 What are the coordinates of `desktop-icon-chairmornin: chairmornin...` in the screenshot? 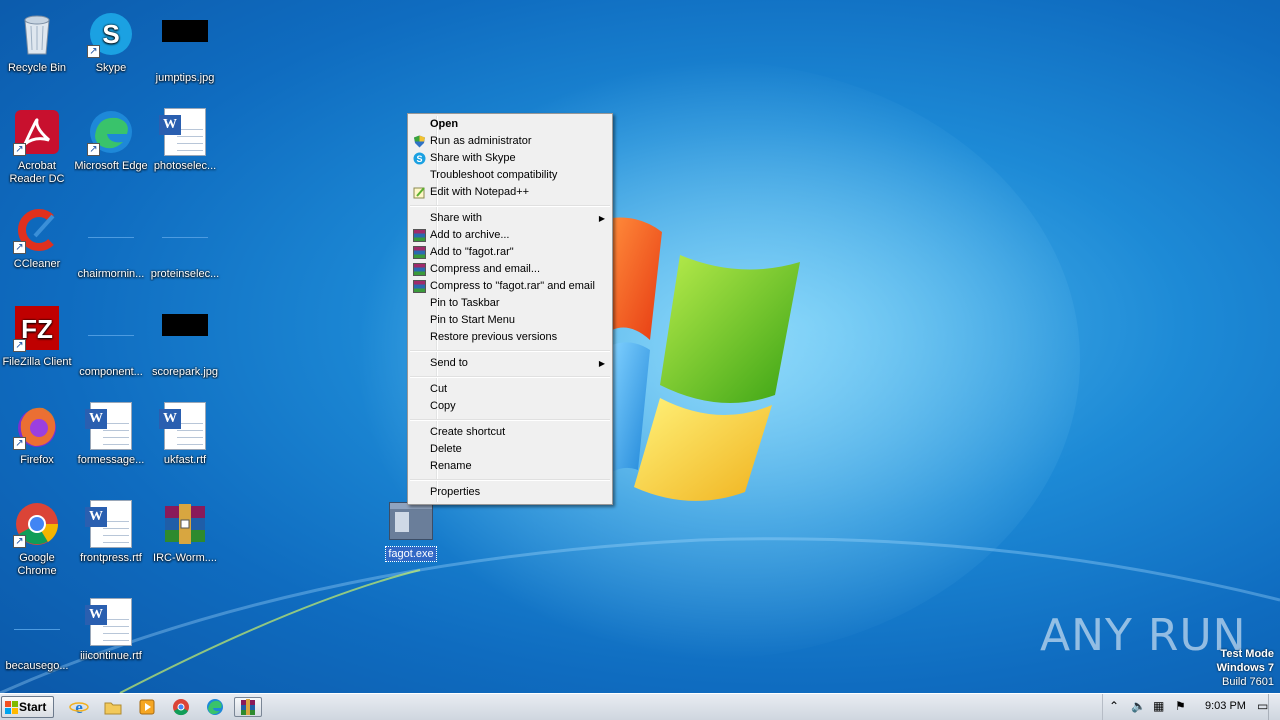 It's located at (111, 245).